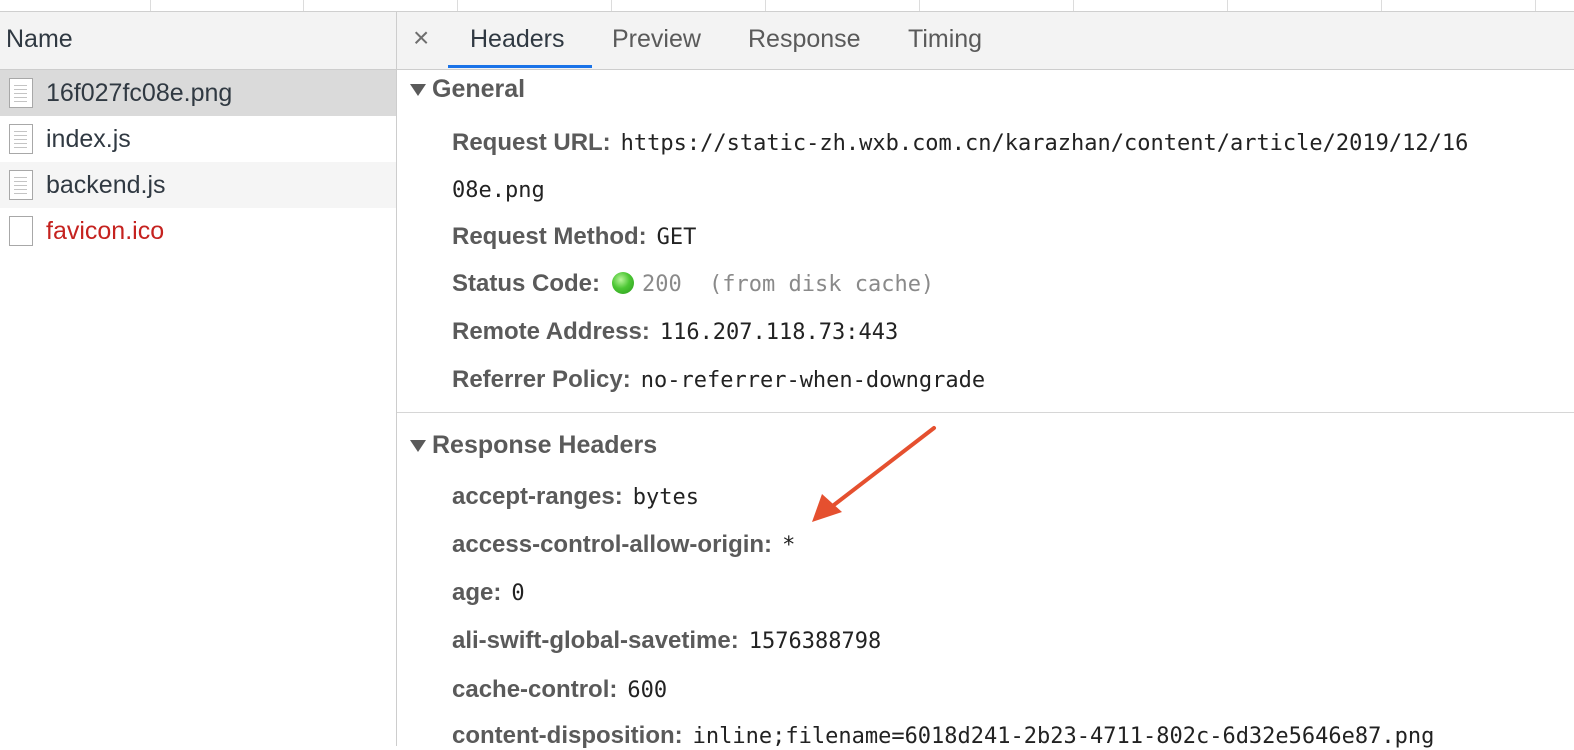  Describe the element at coordinates (985, 41) in the screenshot. I see `detail-tabbar: × Headers Preview Response Timing` at that location.